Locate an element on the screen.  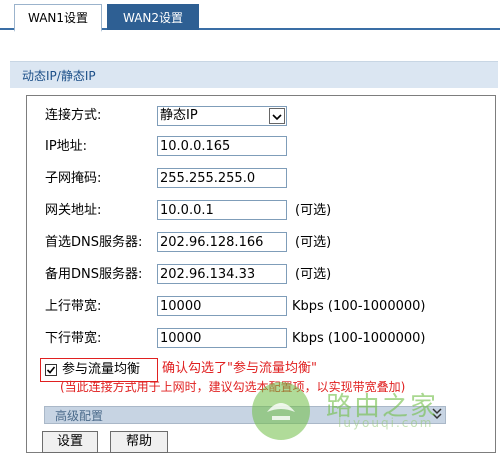
ip-address-label: IP地址: is located at coordinates (66, 146).